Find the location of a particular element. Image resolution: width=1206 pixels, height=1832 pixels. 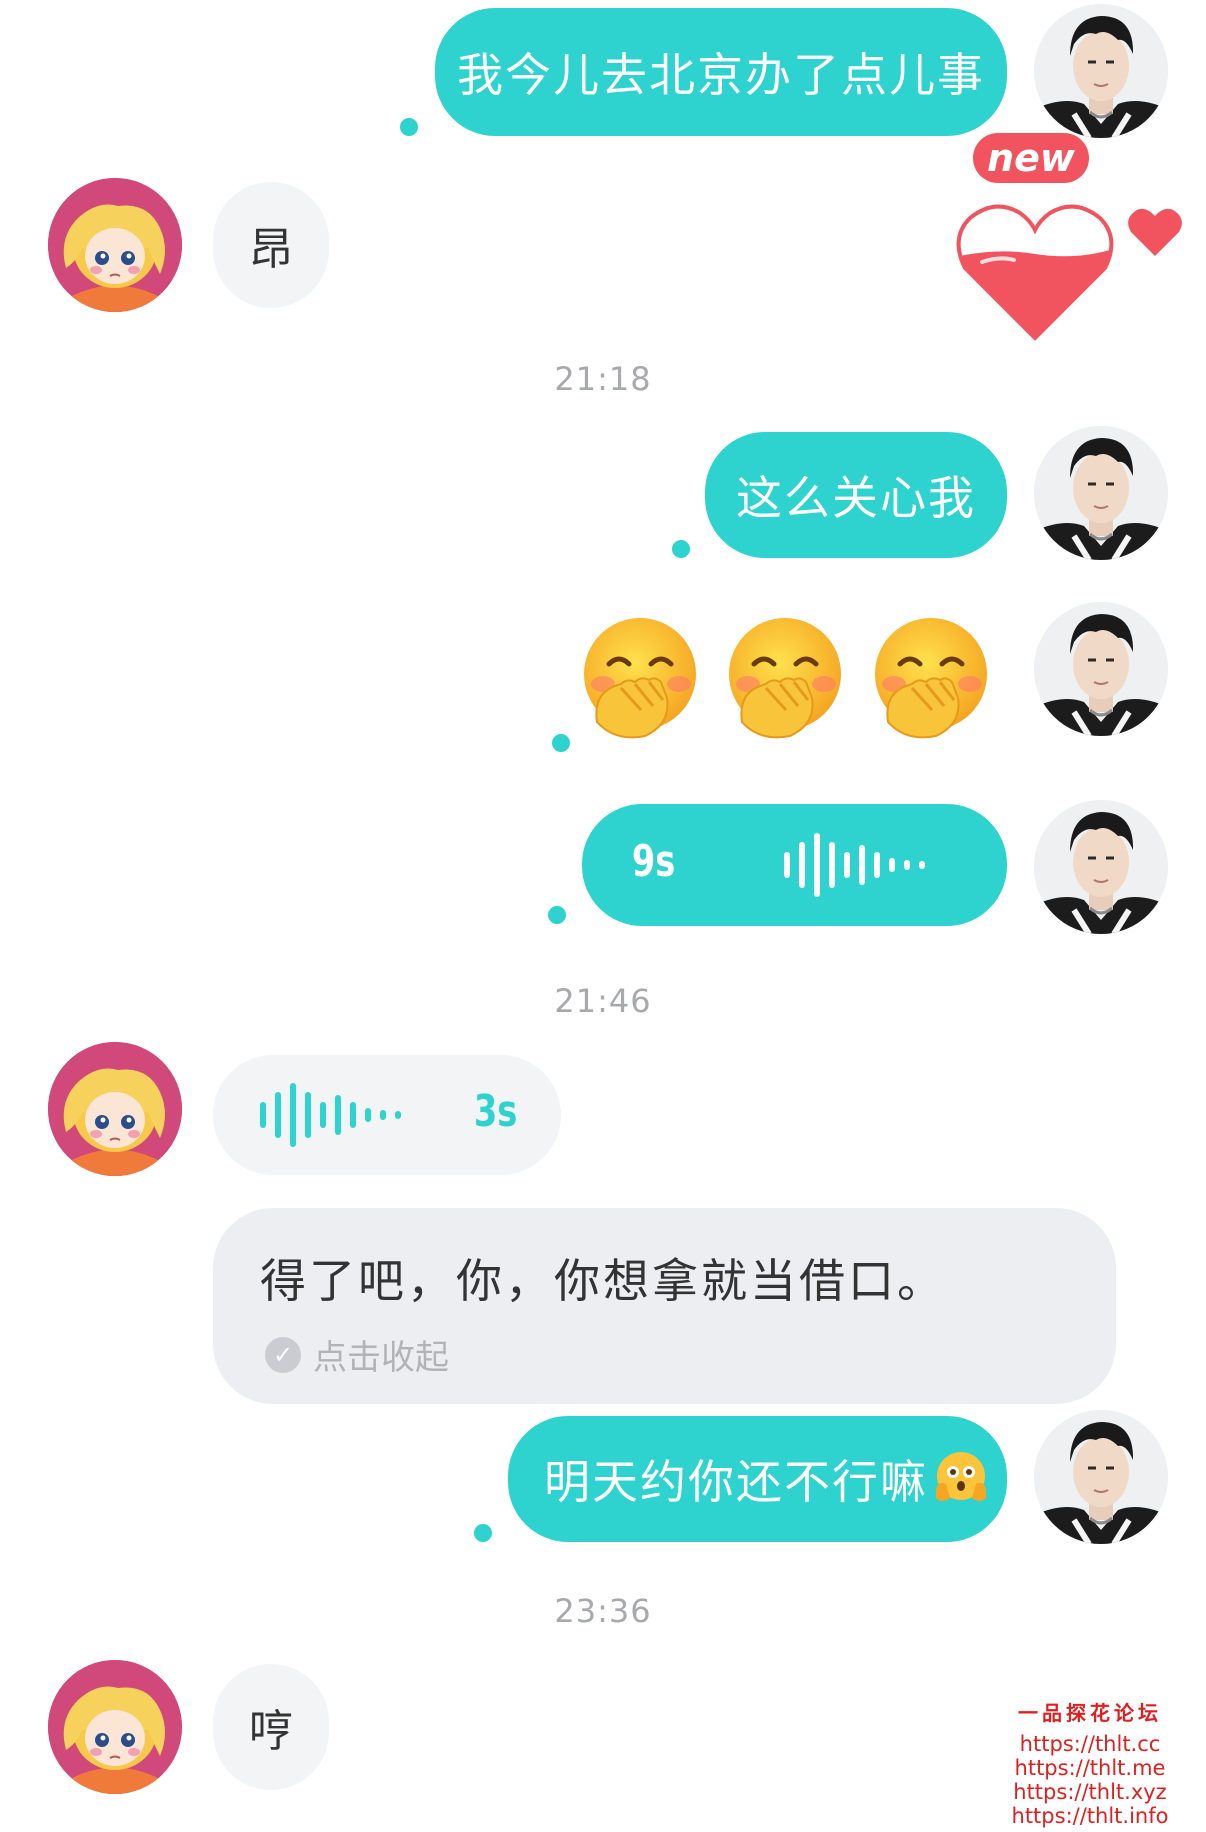

message-text: 哼 is located at coordinates (271, 1731).